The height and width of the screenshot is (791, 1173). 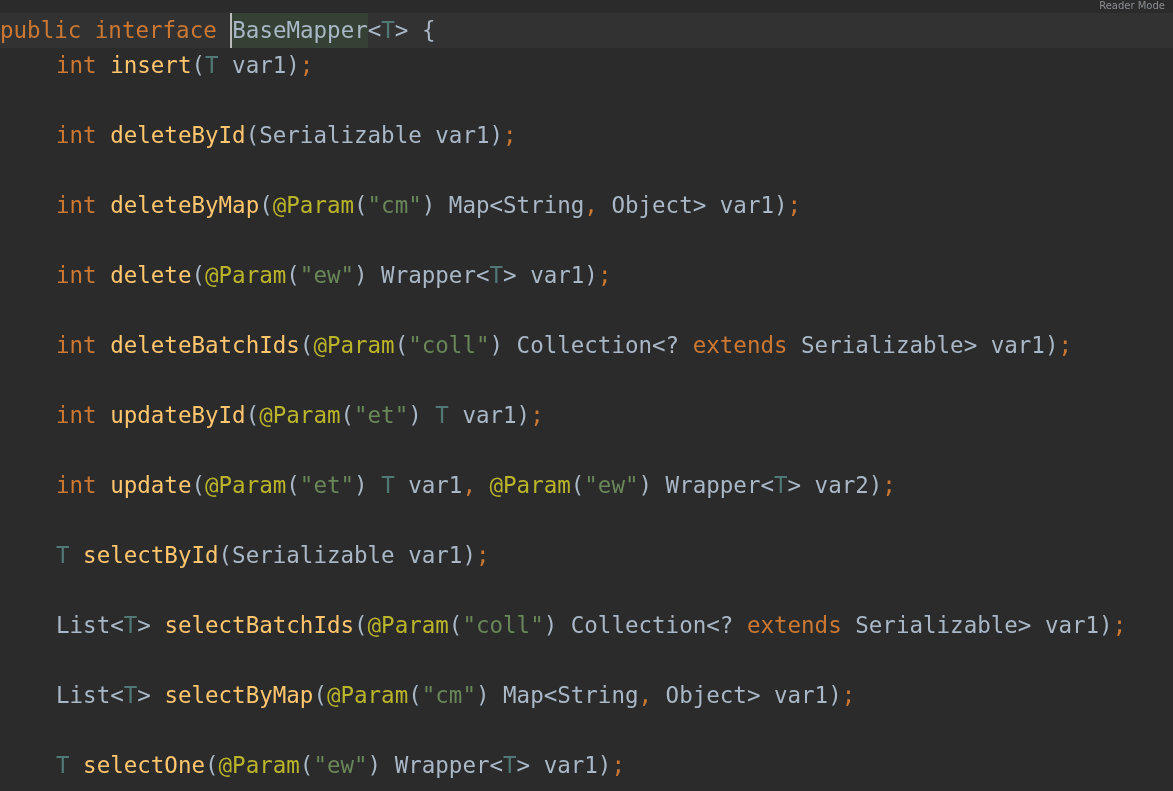 I want to click on code-line: int deleteByMap(@Param("cm") Map<String, Object> var1);, so click(x=429, y=205).